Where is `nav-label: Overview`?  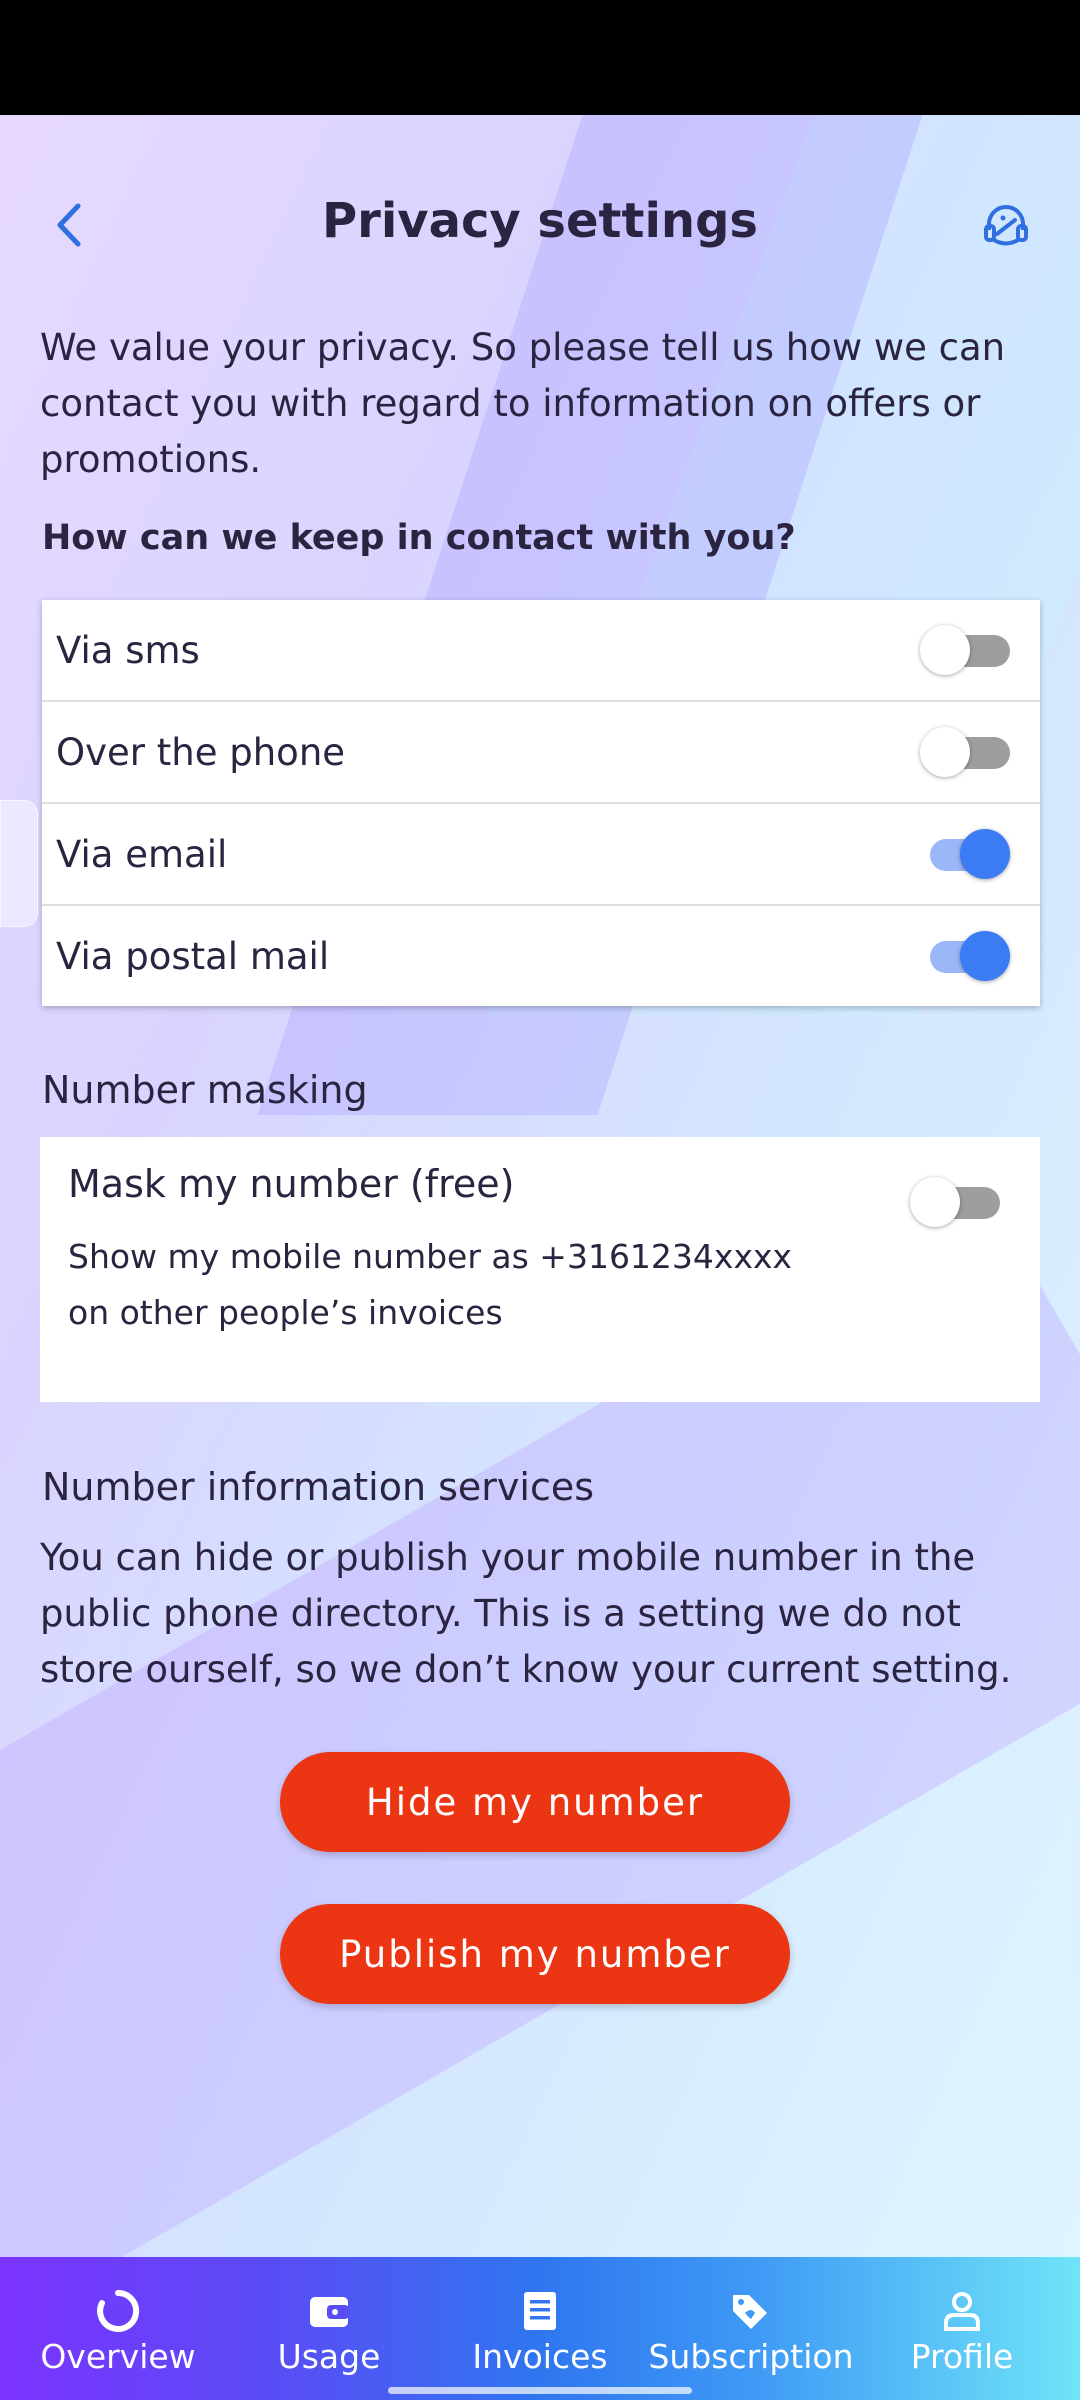
nav-label: Overview is located at coordinates (118, 2356).